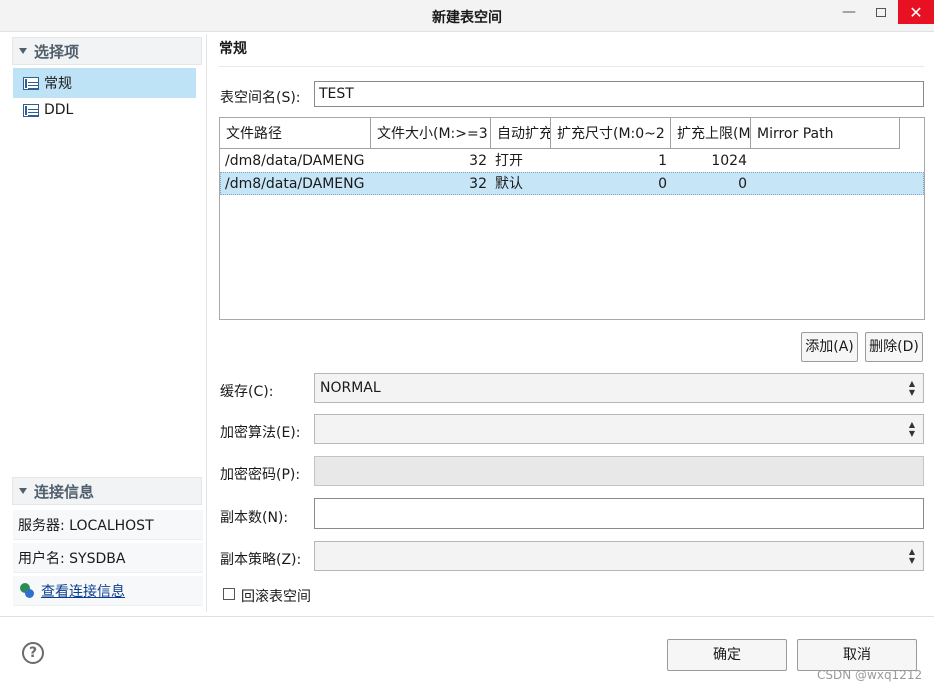 The image size is (934, 693). I want to click on encrypt-algorithm-select: ▲ ▼, so click(619, 429).